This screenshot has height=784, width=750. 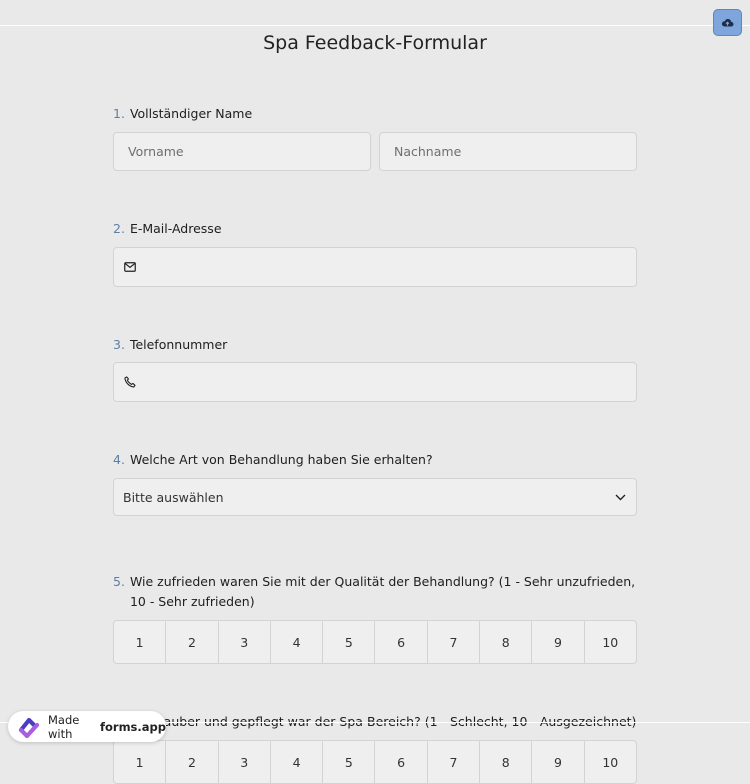 I want to click on badge-brand: forms.app, so click(x=133, y=726).